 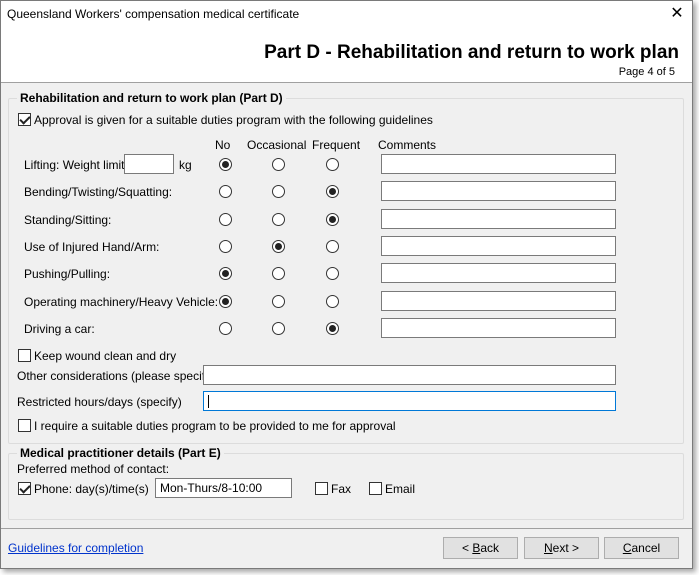 What do you see at coordinates (68, 220) in the screenshot?
I see `activity-label: Standing/Sitting:` at bounding box center [68, 220].